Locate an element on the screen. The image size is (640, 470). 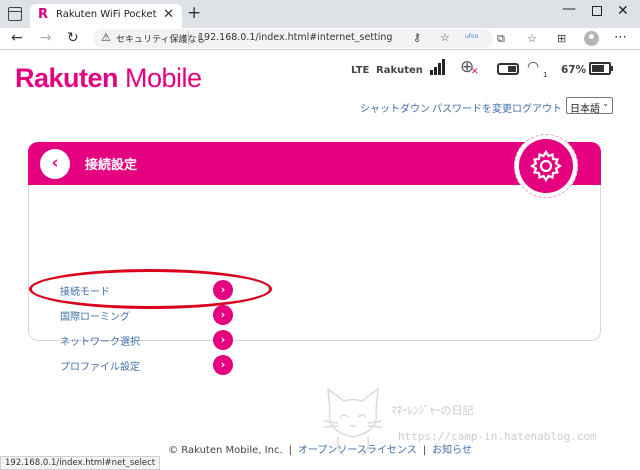
collections-icon: ⊞ is located at coordinates (561, 38).